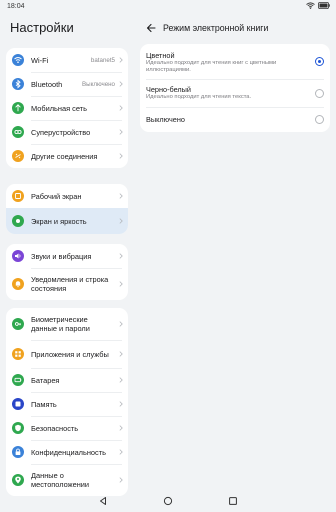 The height and width of the screenshot is (512, 336). What do you see at coordinates (61, 256) in the screenshot?
I see `settings-item-label: Звуки и вибрация` at bounding box center [61, 256].